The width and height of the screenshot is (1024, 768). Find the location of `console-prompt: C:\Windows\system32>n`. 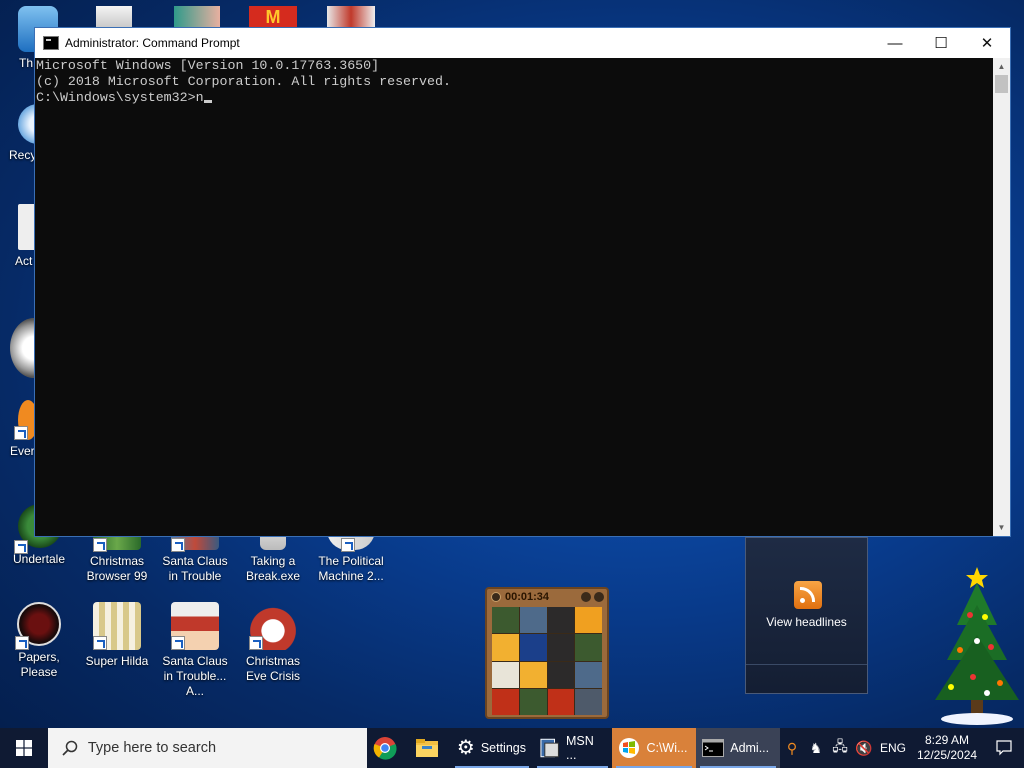

console-prompt: C:\Windows\system32>n is located at coordinates (120, 97).